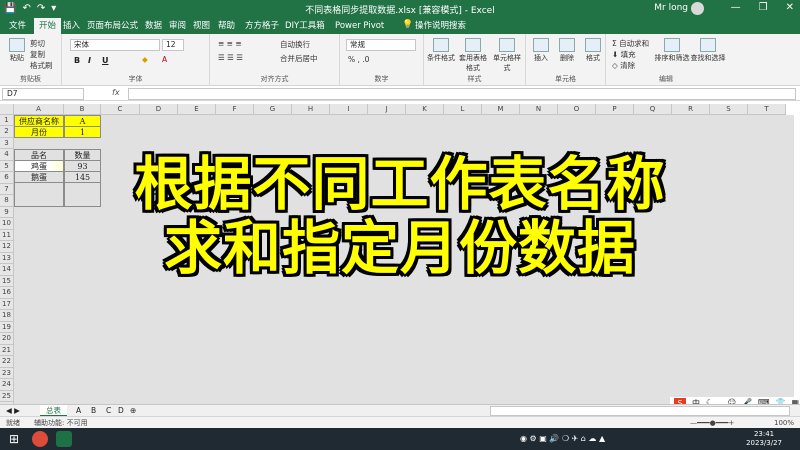 Image resolution: width=800 pixels, height=450 pixels. Describe the element at coordinates (39, 109) in the screenshot. I see `column-header: A` at that location.